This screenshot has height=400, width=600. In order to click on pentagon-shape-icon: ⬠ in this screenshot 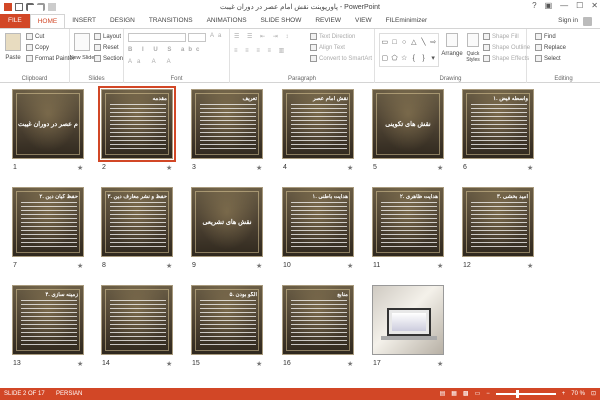, I will do `click(394, 58)`.